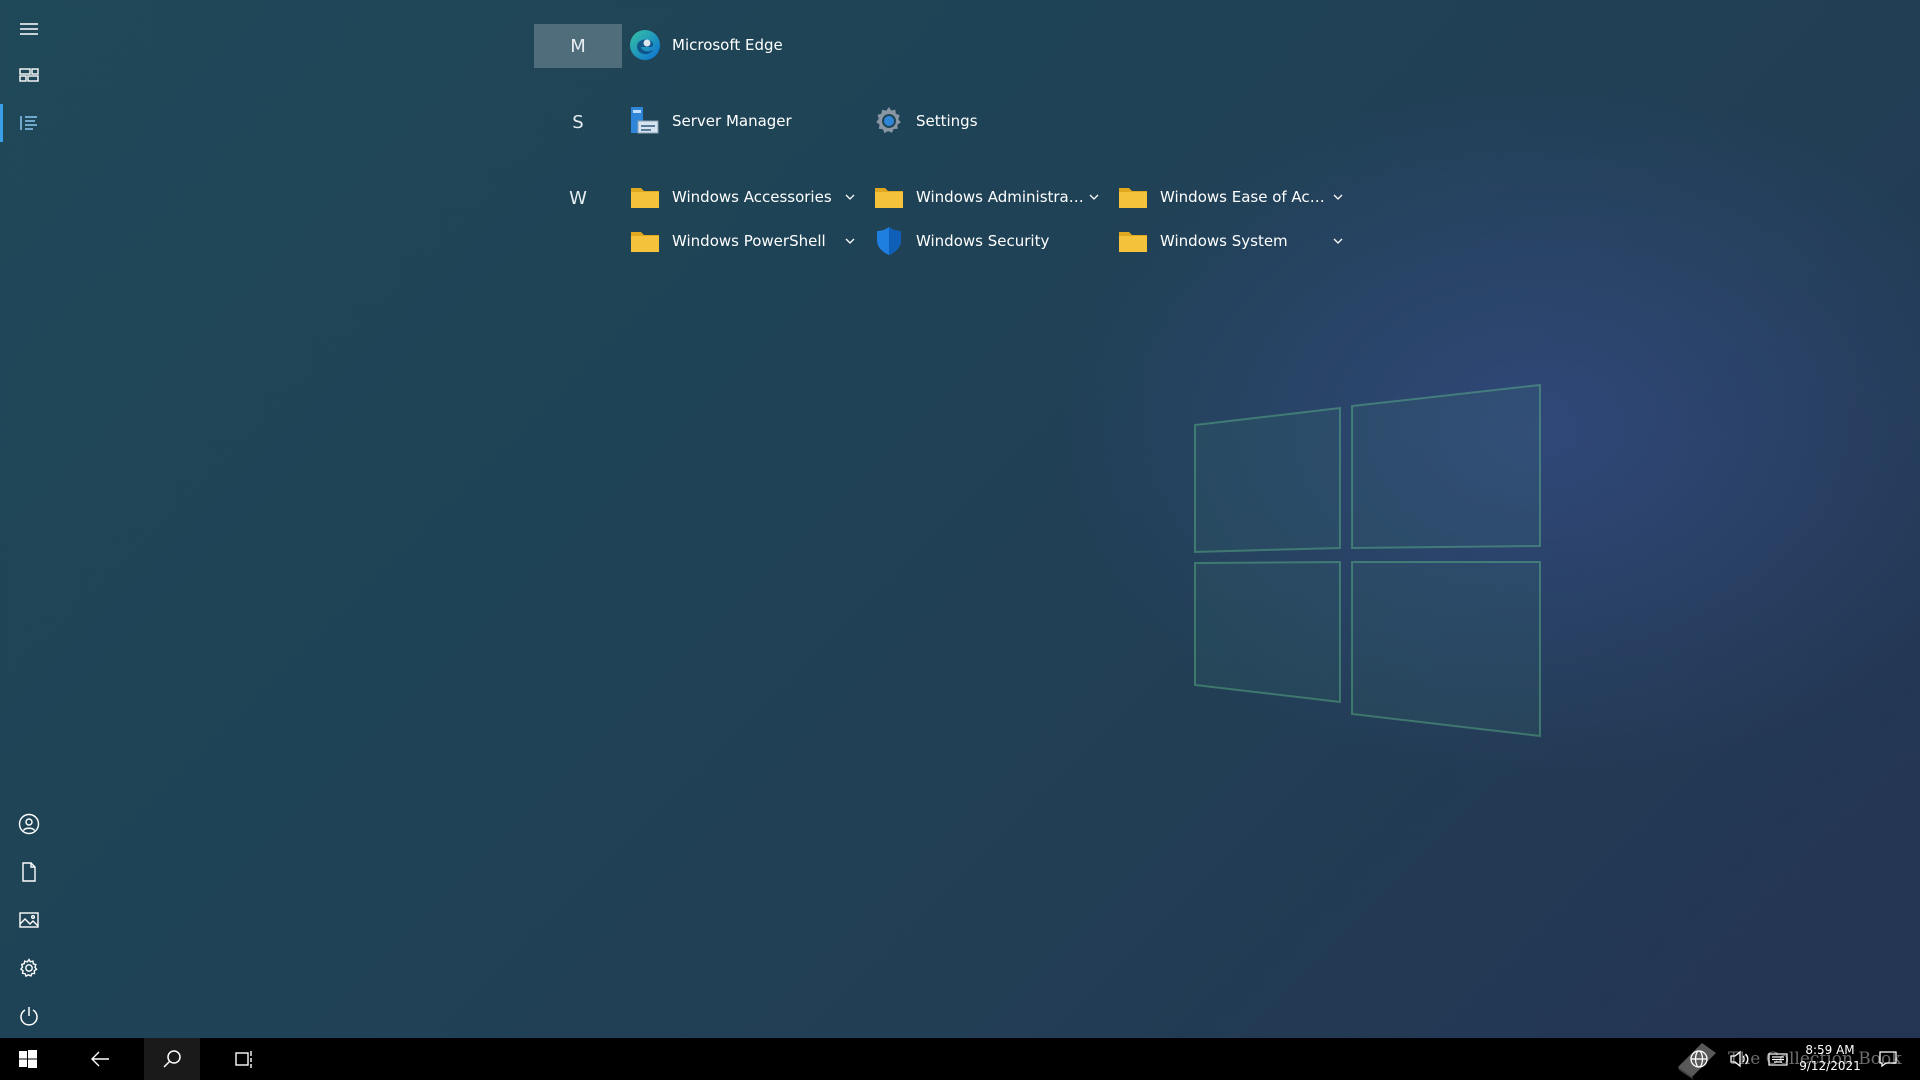 Image resolution: width=1920 pixels, height=1080 pixels. I want to click on group-letter-s: S, so click(578, 122).